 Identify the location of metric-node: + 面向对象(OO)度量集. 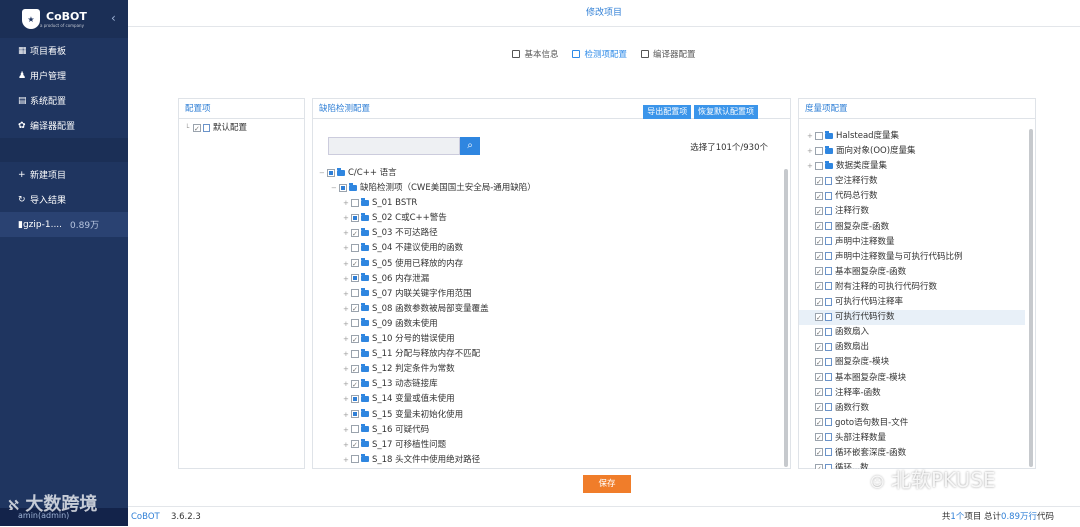
(912, 151).